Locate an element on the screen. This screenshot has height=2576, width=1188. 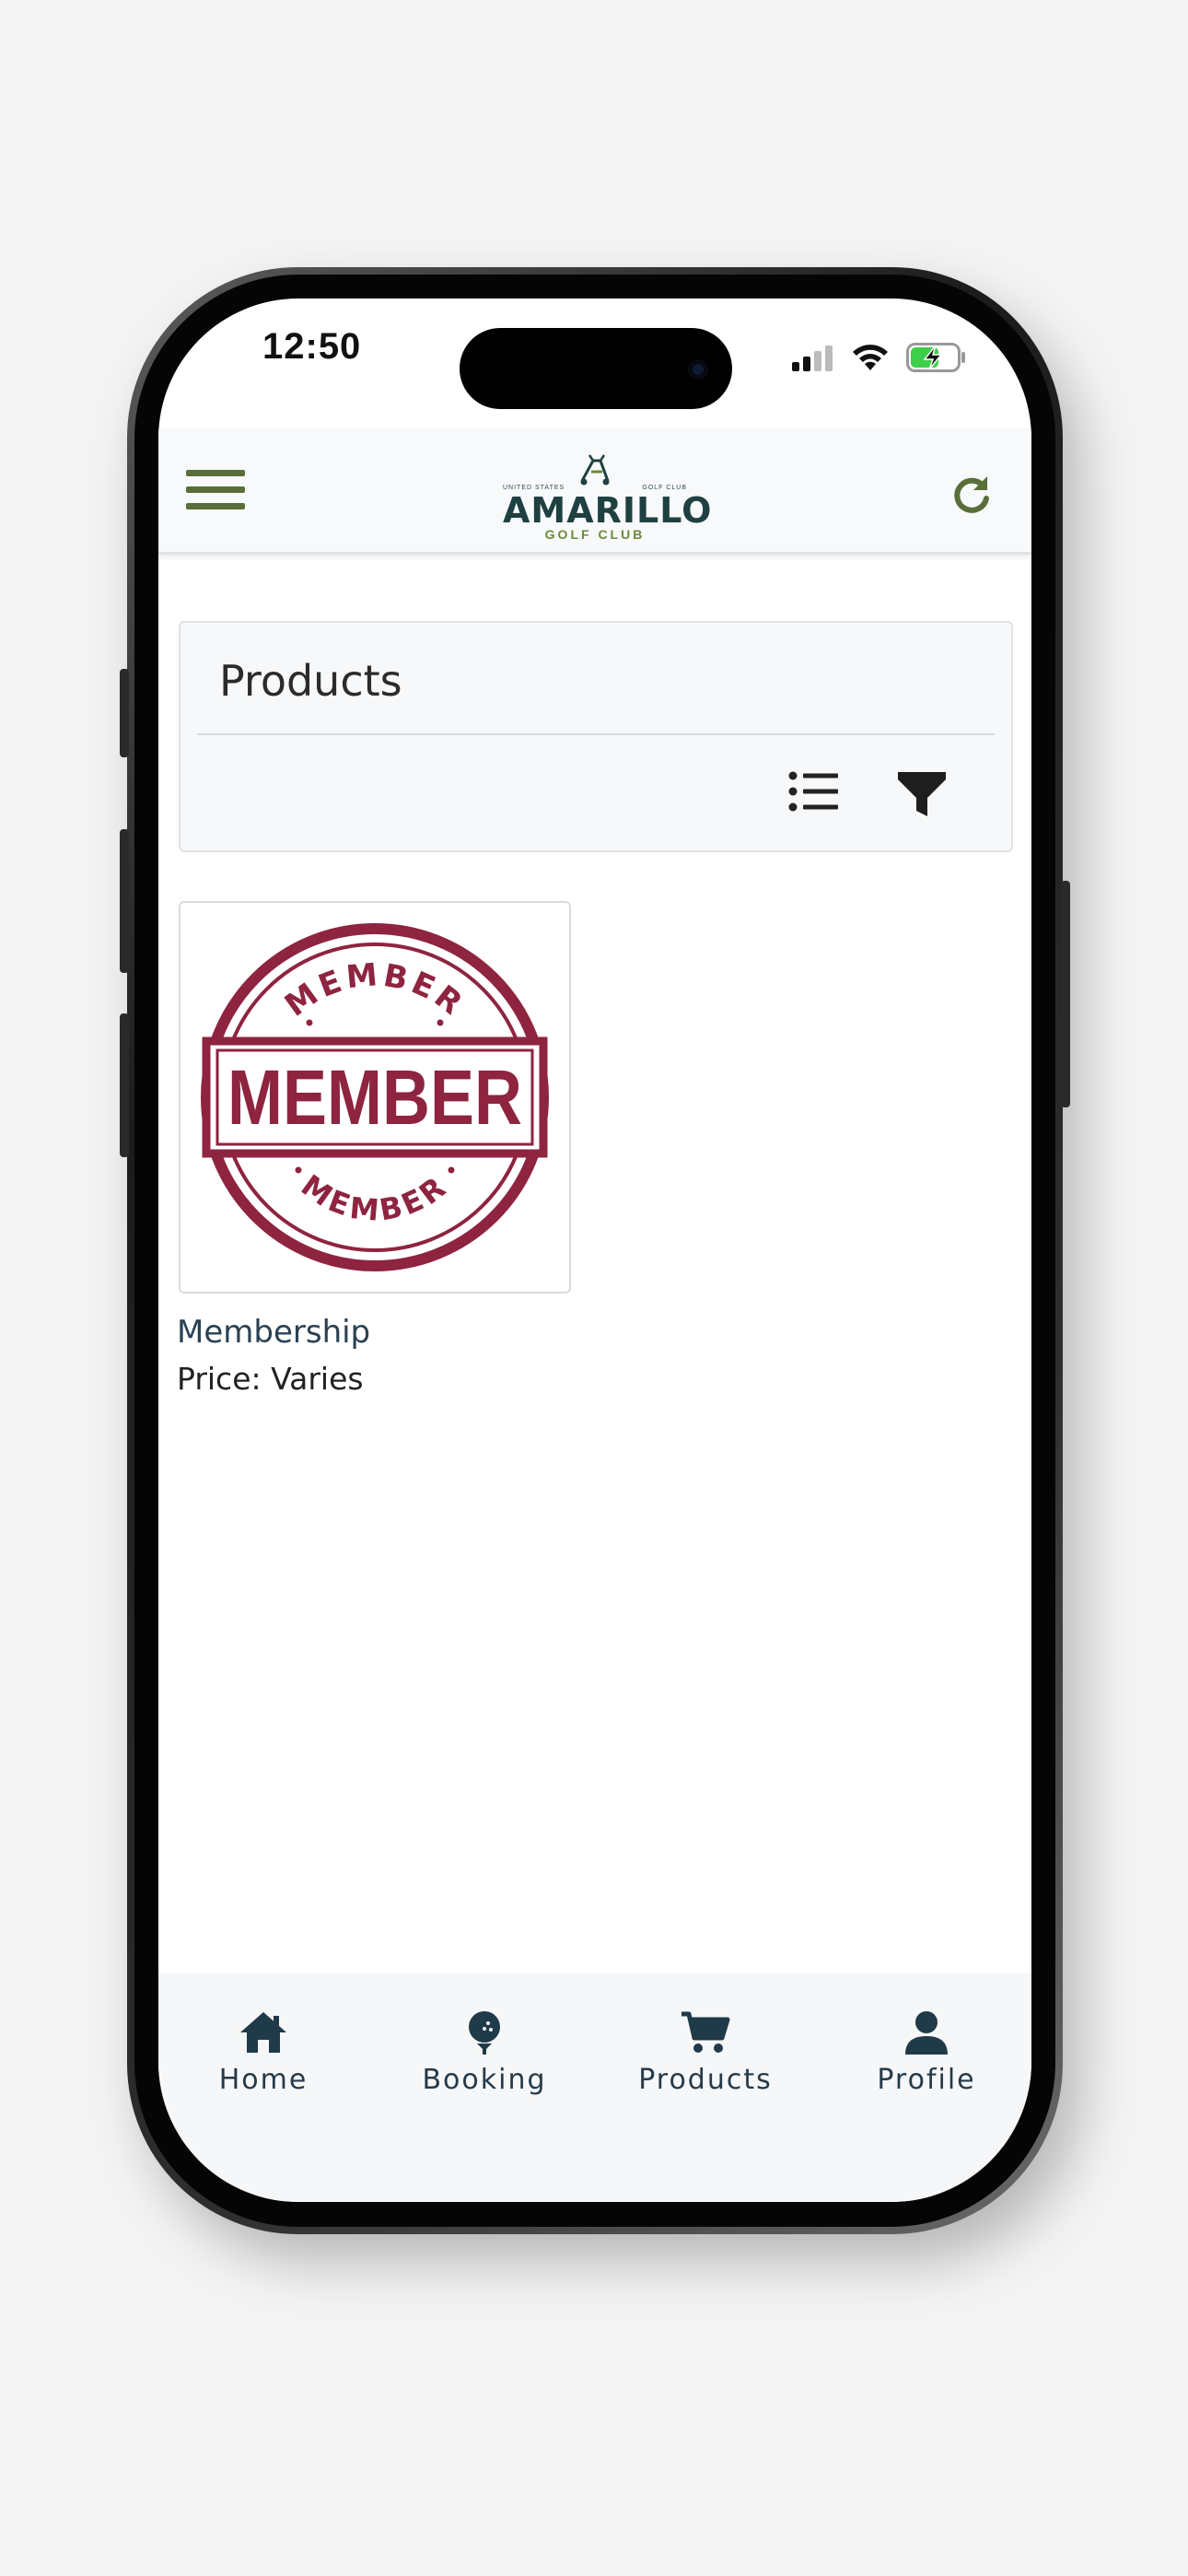
logo-name: AMARILLO is located at coordinates (608, 510).